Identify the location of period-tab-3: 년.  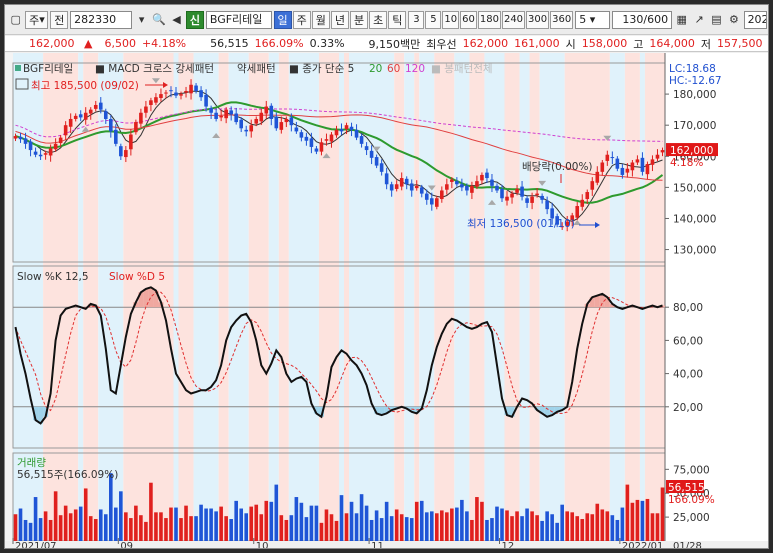
(340, 19).